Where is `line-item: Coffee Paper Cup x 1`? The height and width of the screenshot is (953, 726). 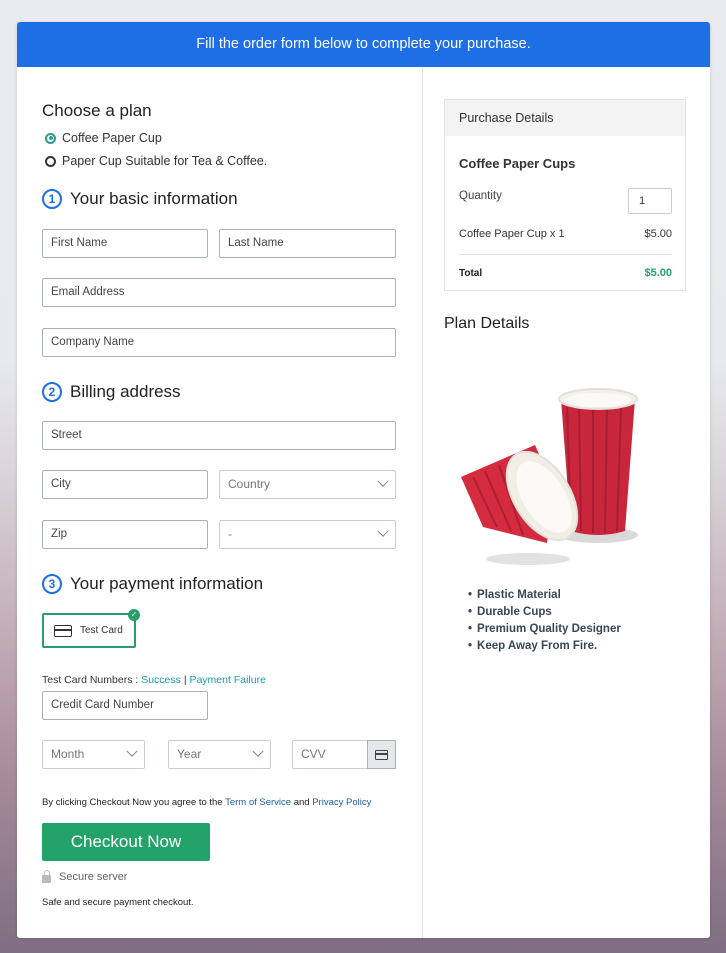
line-item: Coffee Paper Cup x 1 is located at coordinates (512, 234).